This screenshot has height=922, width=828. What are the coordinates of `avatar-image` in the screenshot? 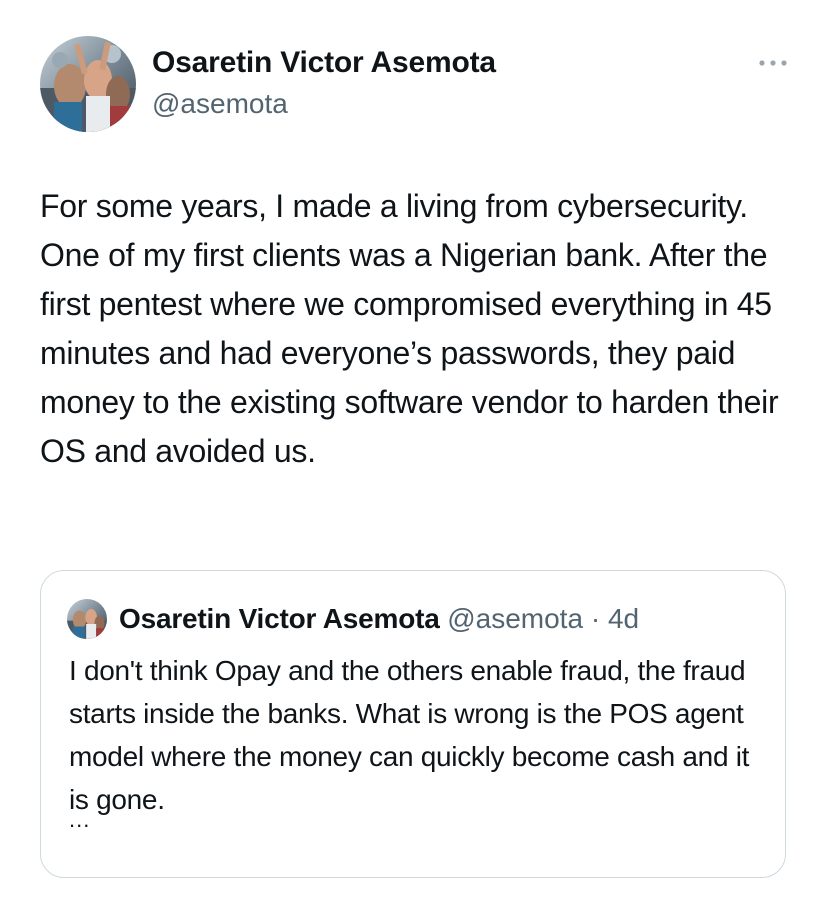 It's located at (88, 84).